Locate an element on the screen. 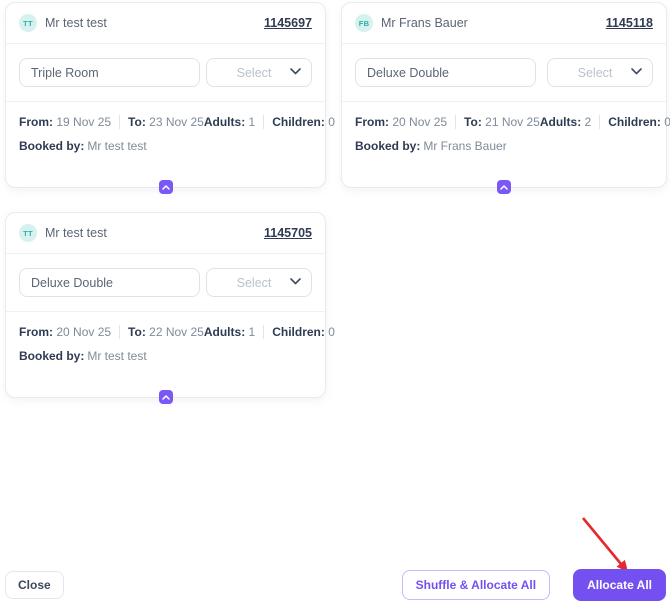 The height and width of the screenshot is (610, 670). allocate-all-button: Allocate All is located at coordinates (619, 585).